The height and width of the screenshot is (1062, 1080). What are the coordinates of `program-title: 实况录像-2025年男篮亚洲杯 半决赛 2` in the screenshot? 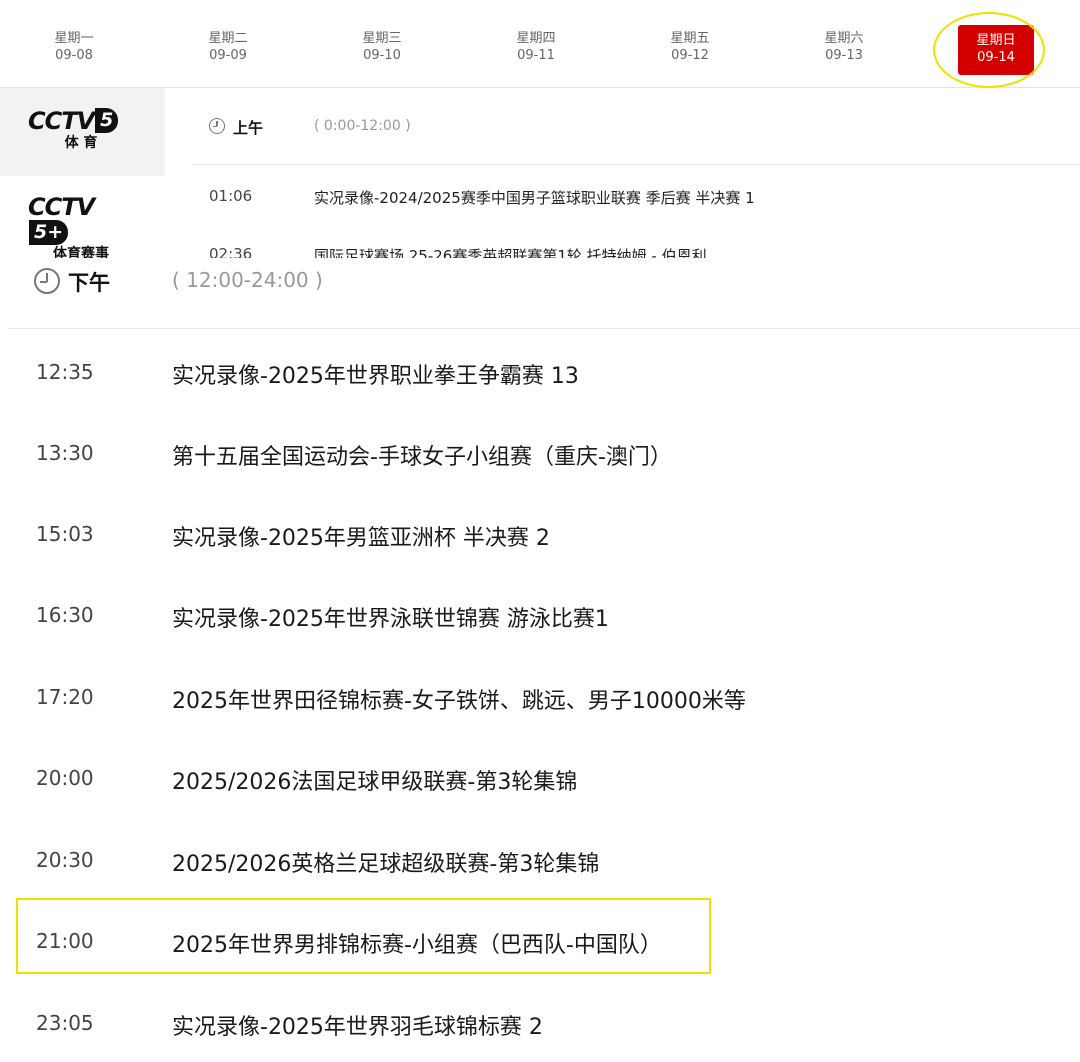 It's located at (361, 538).